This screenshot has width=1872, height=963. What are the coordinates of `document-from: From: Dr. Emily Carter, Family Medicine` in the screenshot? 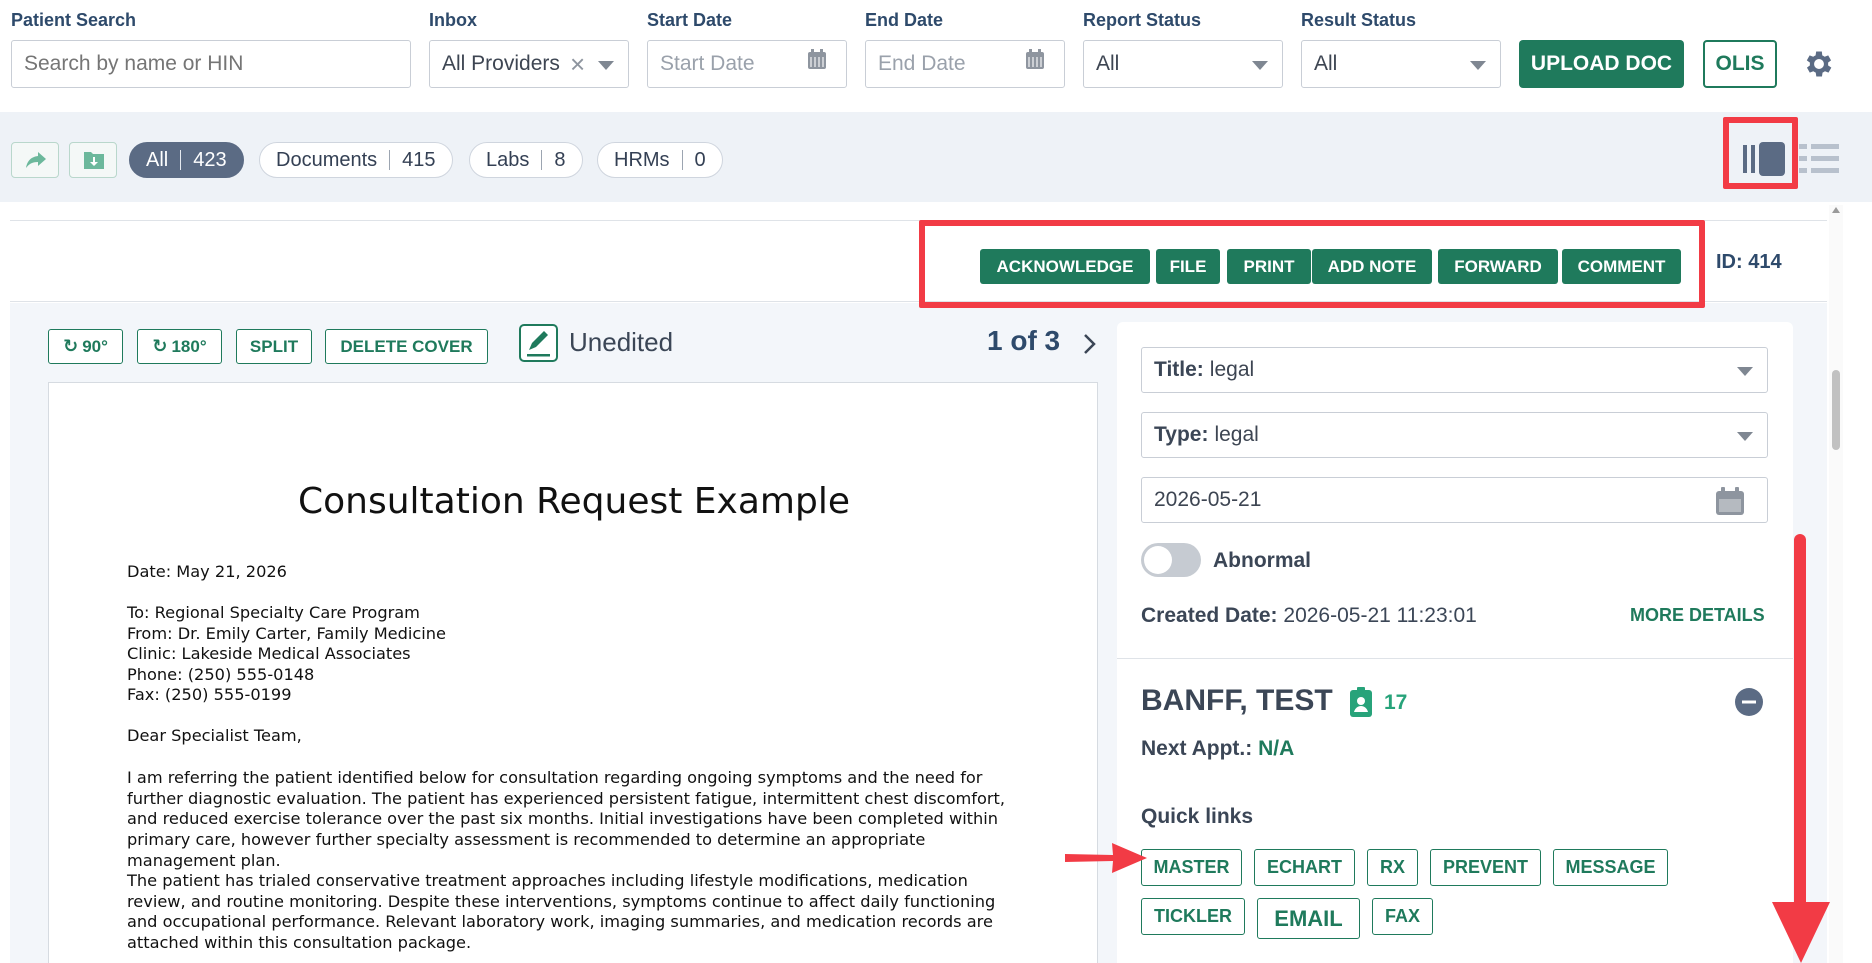 It's located at (287, 633).